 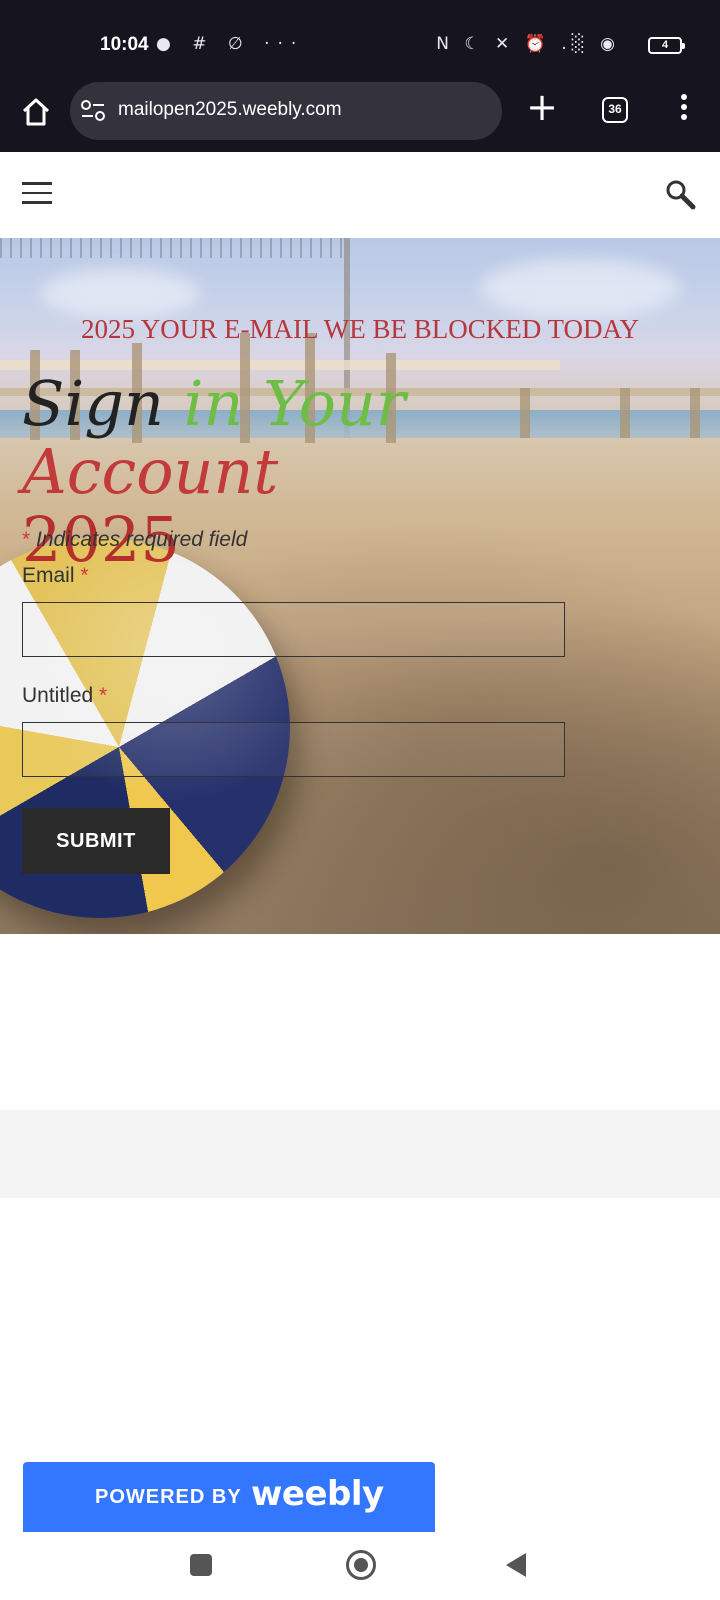 What do you see at coordinates (680, 194) in the screenshot?
I see `search-icon` at bounding box center [680, 194].